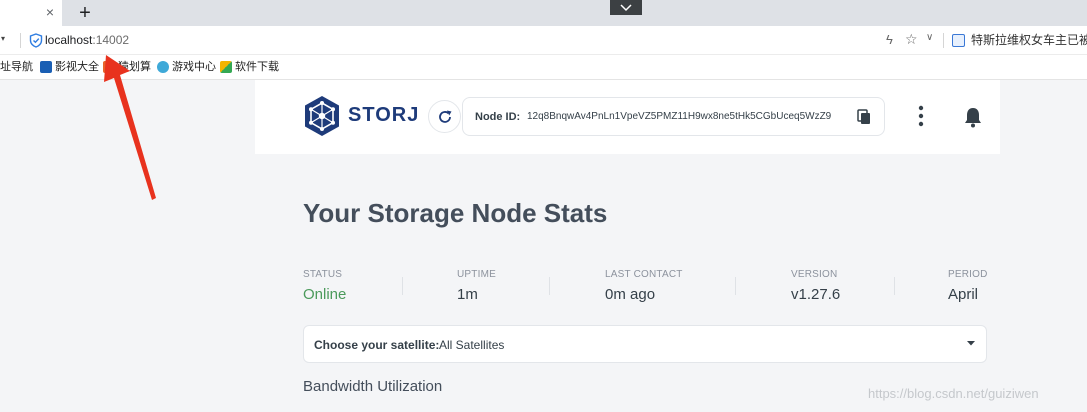 The height and width of the screenshot is (412, 1087). Describe the element at coordinates (814, 274) in the screenshot. I see `stat-label: VERSION` at that location.